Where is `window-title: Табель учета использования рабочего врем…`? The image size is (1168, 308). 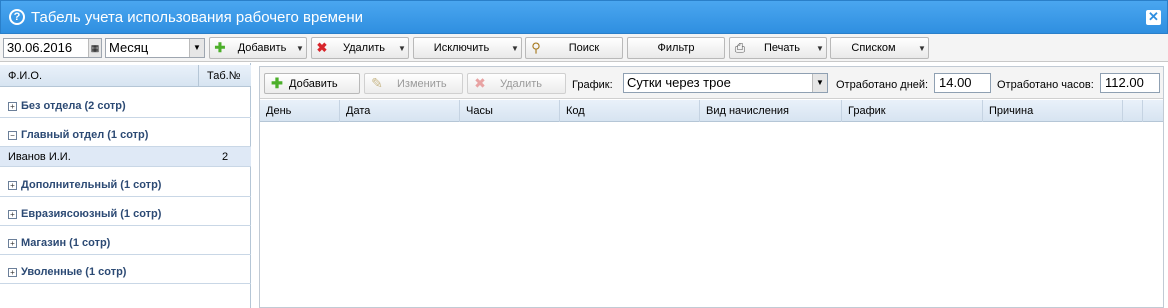
window-title: Табель учета использования рабочего врем… is located at coordinates (197, 17).